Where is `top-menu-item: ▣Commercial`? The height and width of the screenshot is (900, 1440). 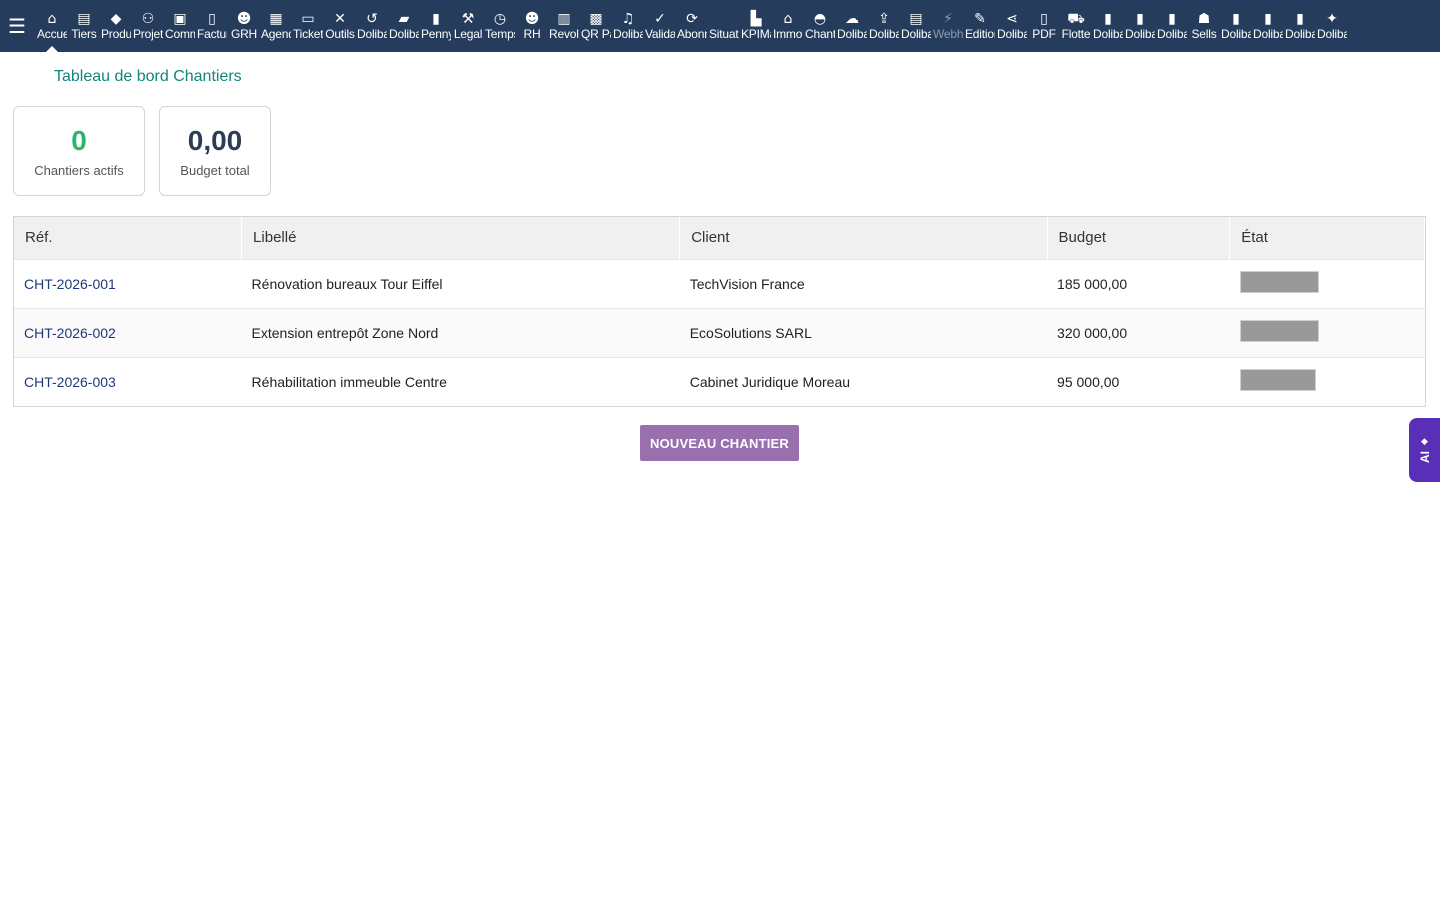
top-menu-item: ▣Commercial is located at coordinates (180, 26).